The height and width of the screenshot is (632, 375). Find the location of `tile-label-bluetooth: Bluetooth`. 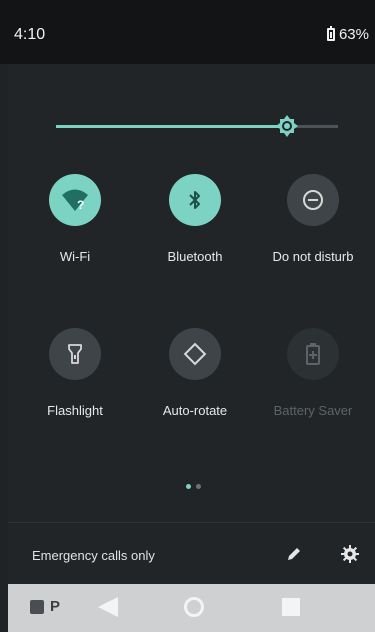

tile-label-bluetooth: Bluetooth is located at coordinates (195, 256).